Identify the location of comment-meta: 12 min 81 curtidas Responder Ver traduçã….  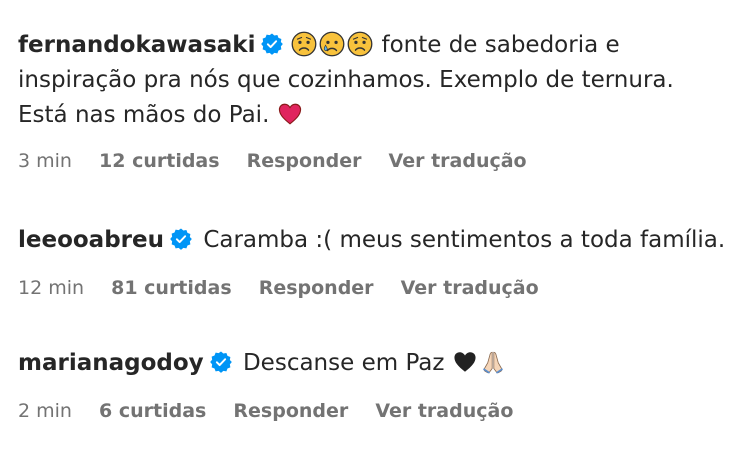
(374, 288).